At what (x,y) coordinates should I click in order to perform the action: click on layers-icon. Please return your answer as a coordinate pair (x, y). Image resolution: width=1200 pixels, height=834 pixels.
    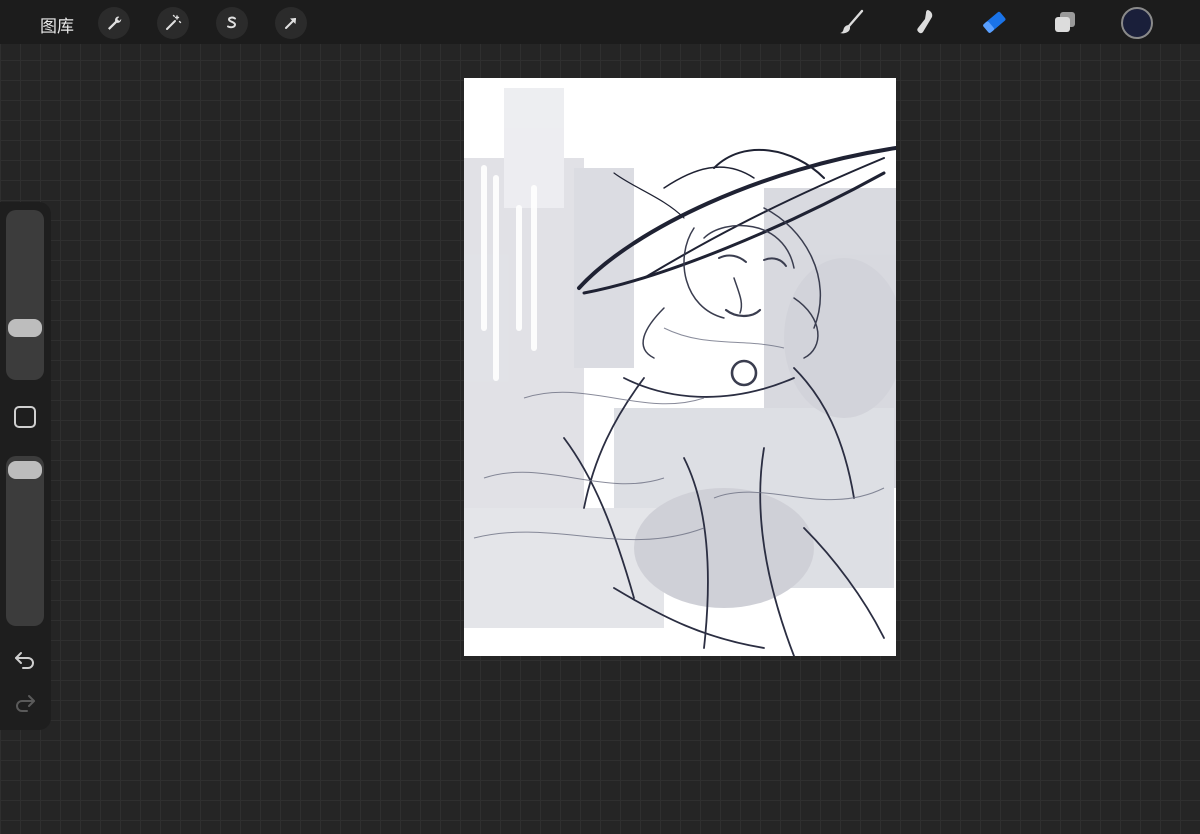
    Looking at the image, I should click on (1065, 22).